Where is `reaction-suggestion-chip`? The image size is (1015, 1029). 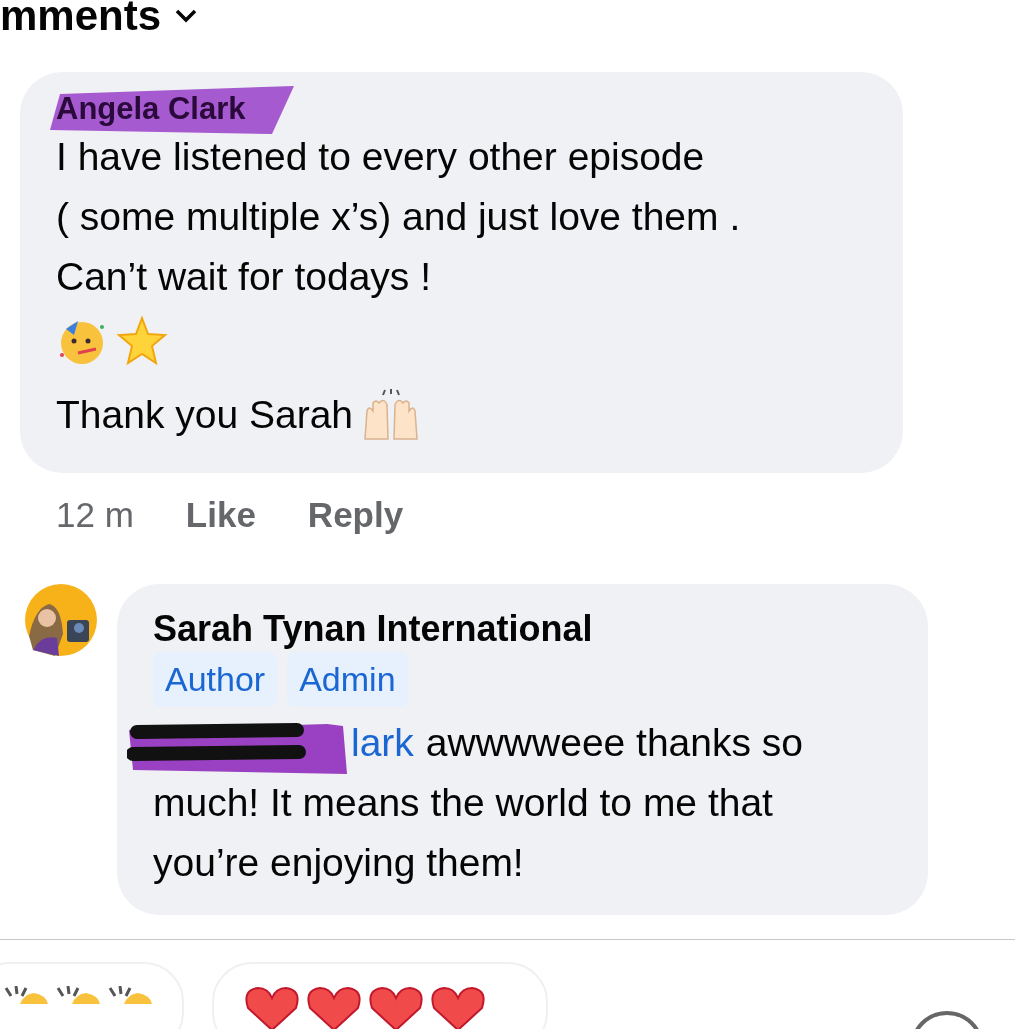 reaction-suggestion-chip is located at coordinates (380, 995).